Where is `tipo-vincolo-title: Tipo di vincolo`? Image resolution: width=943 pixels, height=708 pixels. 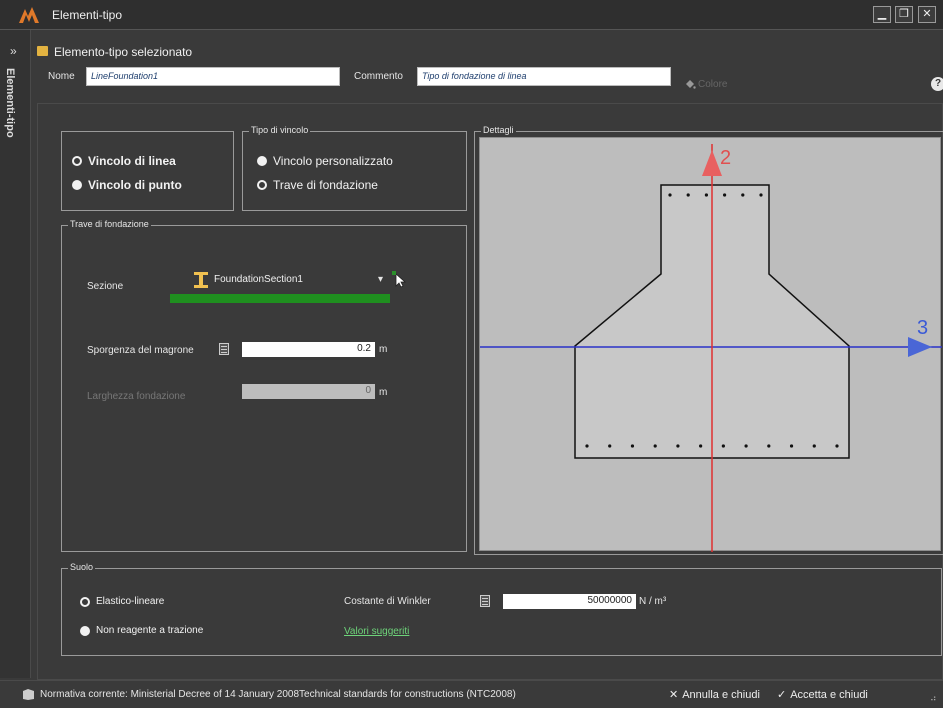
tipo-vincolo-title: Tipo di vincolo is located at coordinates (280, 130).